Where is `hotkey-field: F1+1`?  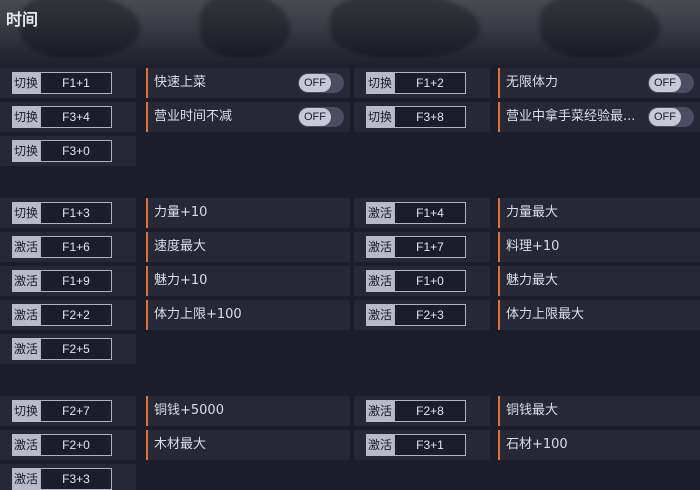
hotkey-field: F1+1 is located at coordinates (76, 83).